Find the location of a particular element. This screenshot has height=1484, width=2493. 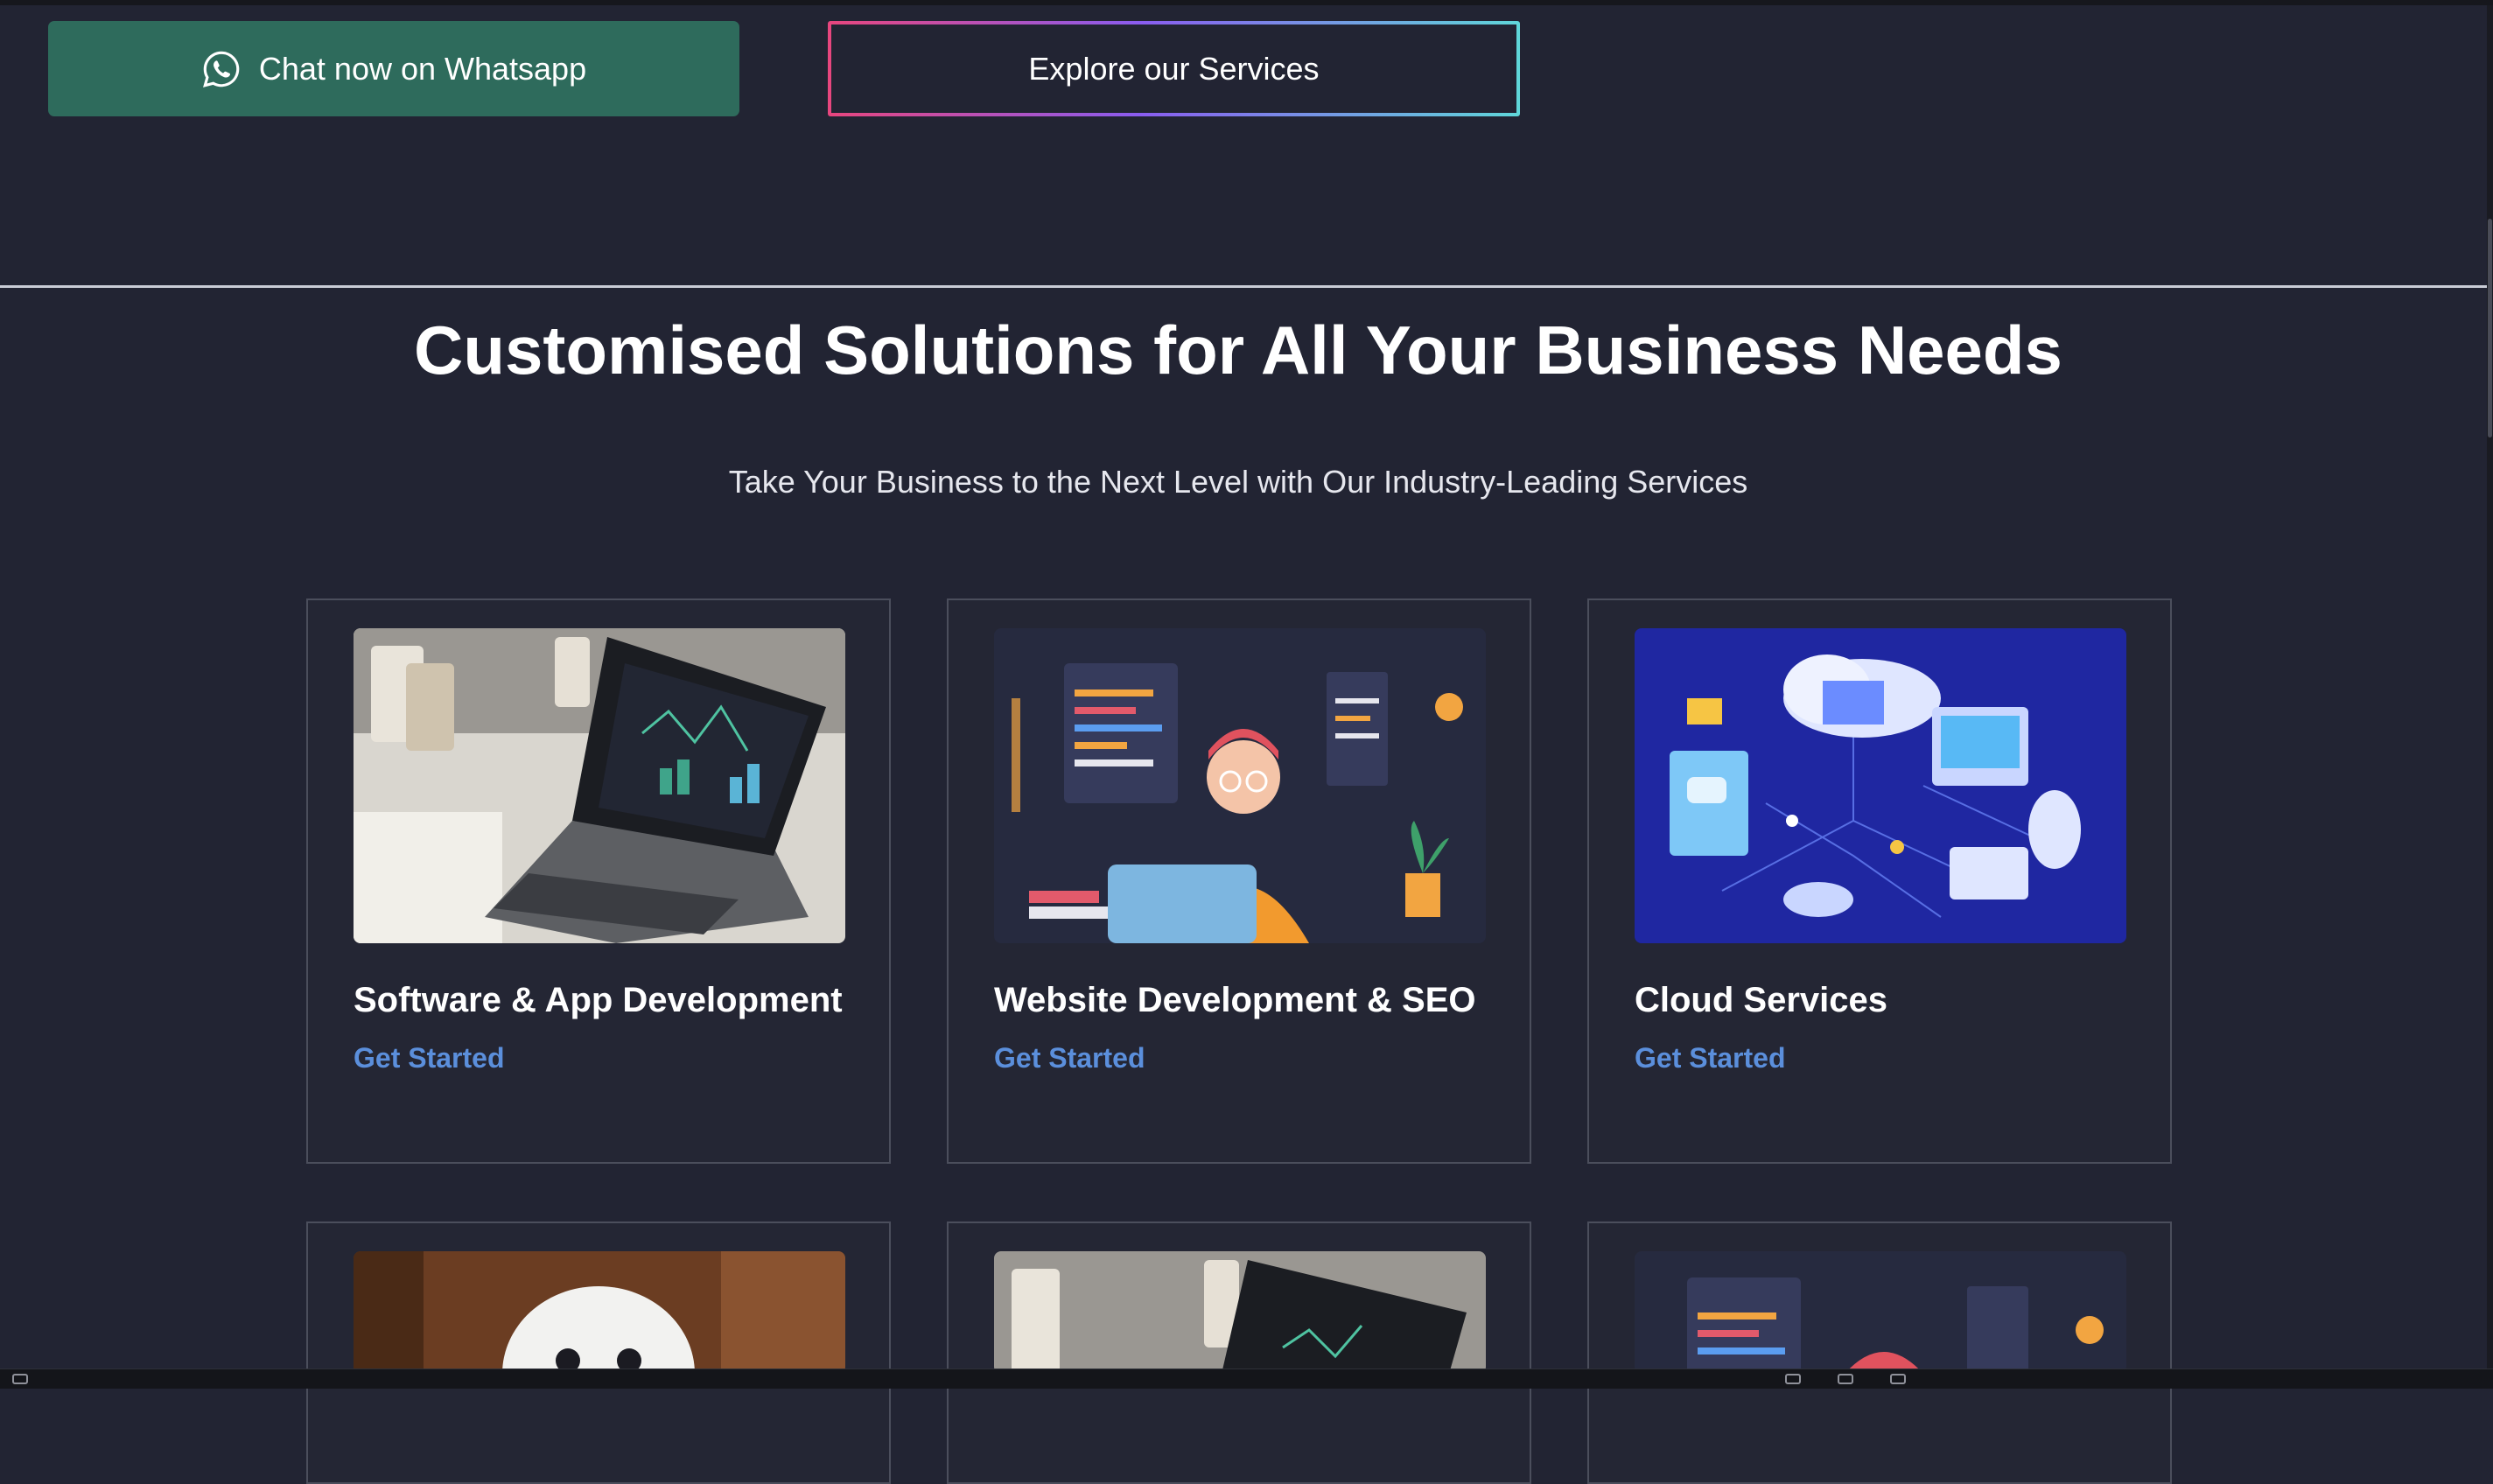

whatsapp-chat-button: Chat now on Whatsapp is located at coordinates (394, 68).